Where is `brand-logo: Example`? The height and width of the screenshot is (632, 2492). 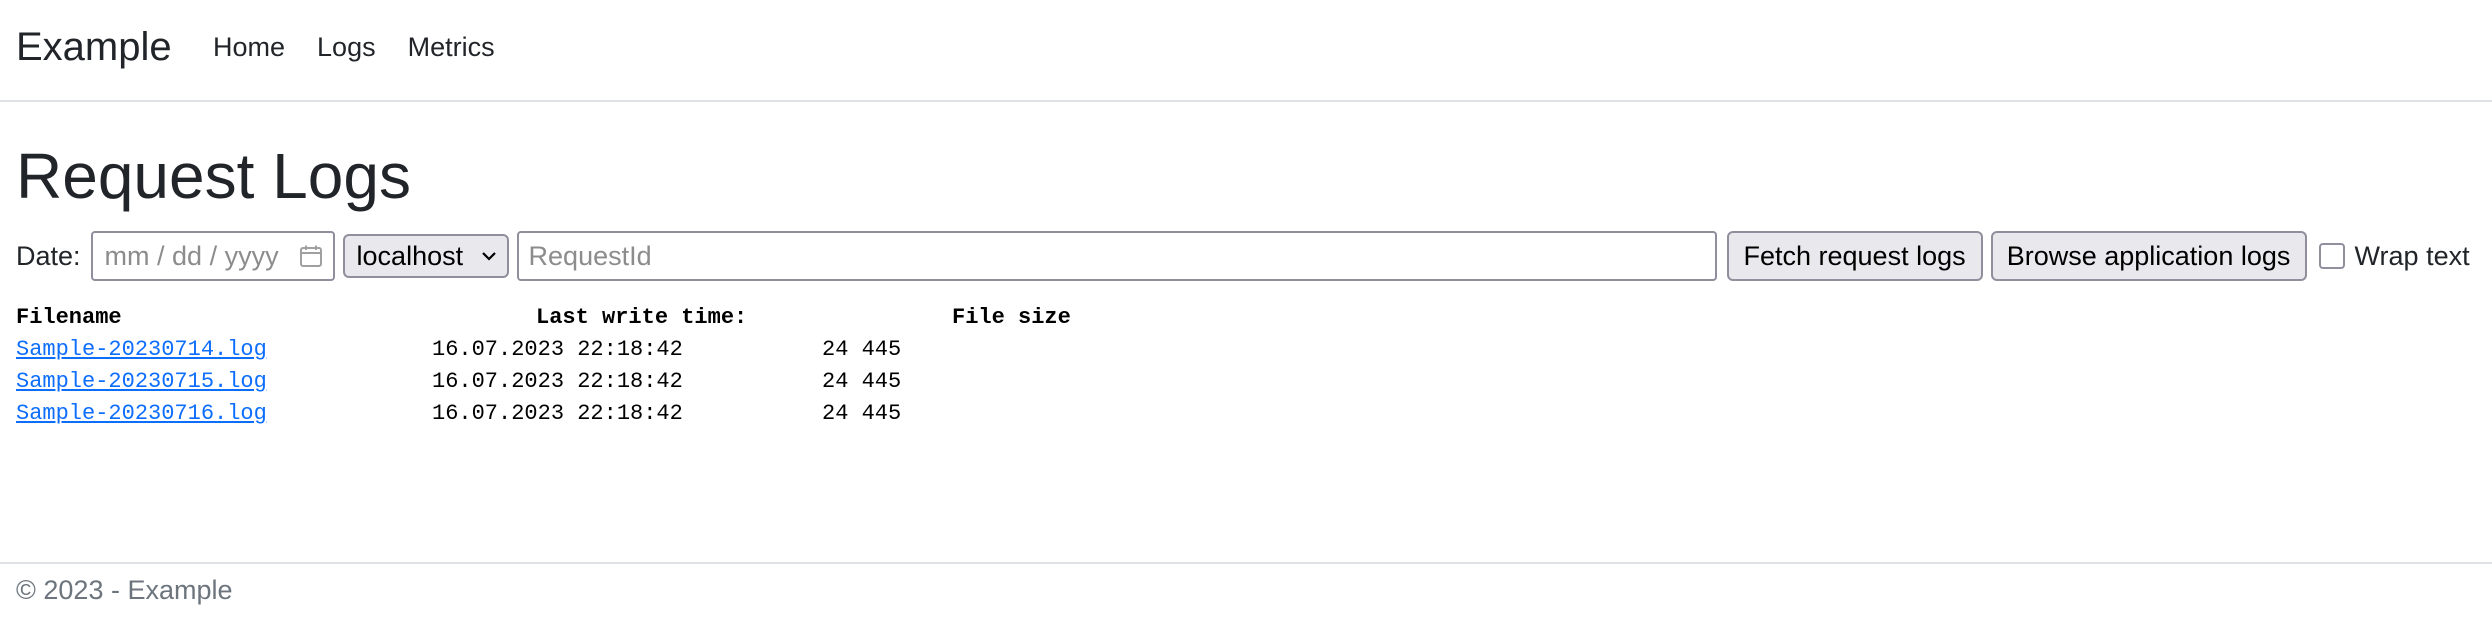 brand-logo: Example is located at coordinates (94, 47).